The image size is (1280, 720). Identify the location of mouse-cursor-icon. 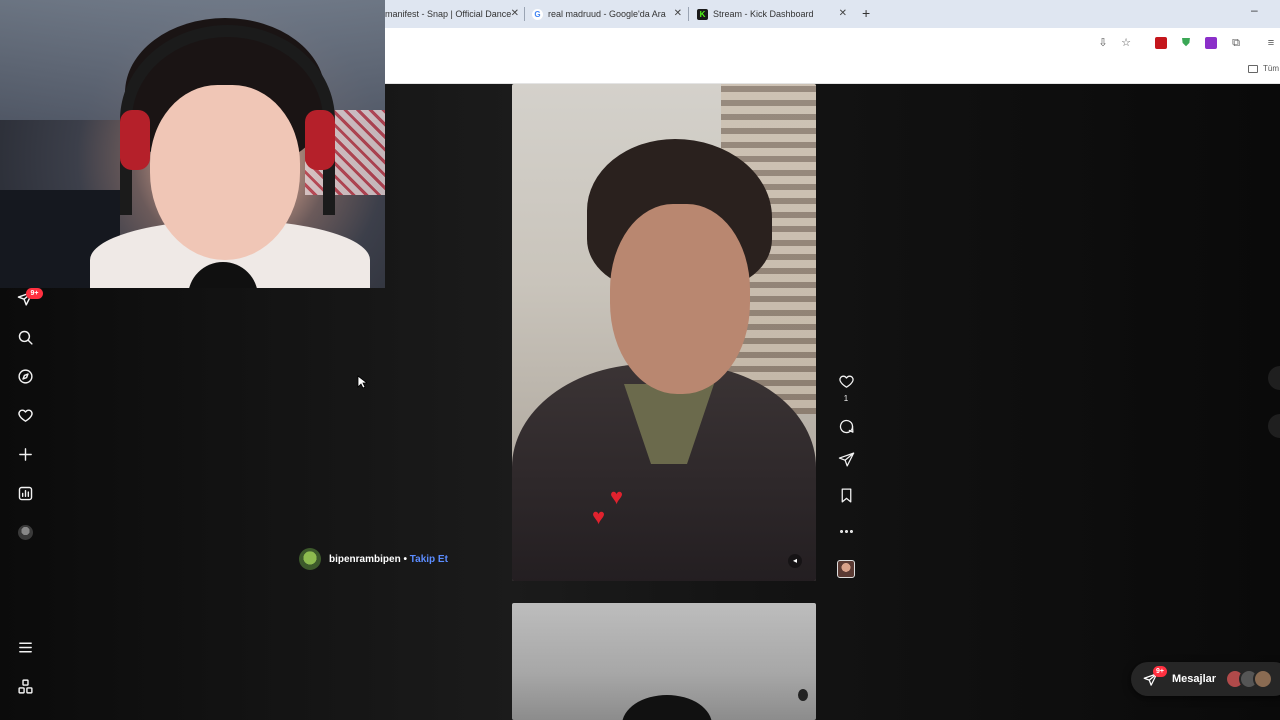
(362, 382).